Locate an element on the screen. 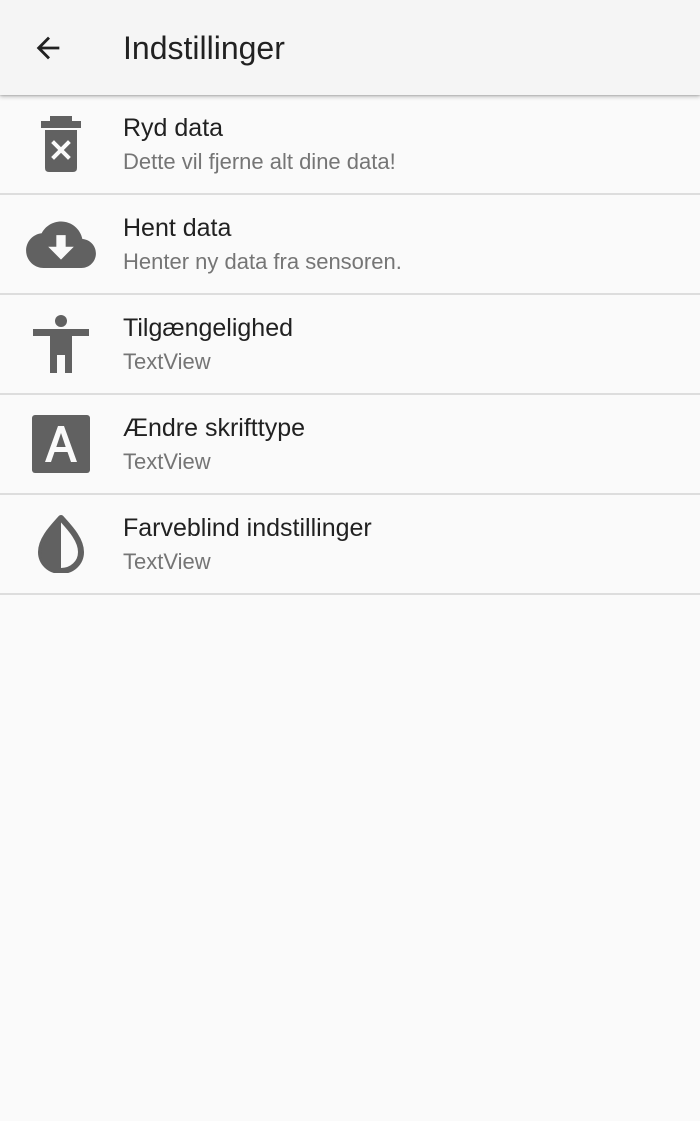  trash-x-icon is located at coordinates (61, 144).